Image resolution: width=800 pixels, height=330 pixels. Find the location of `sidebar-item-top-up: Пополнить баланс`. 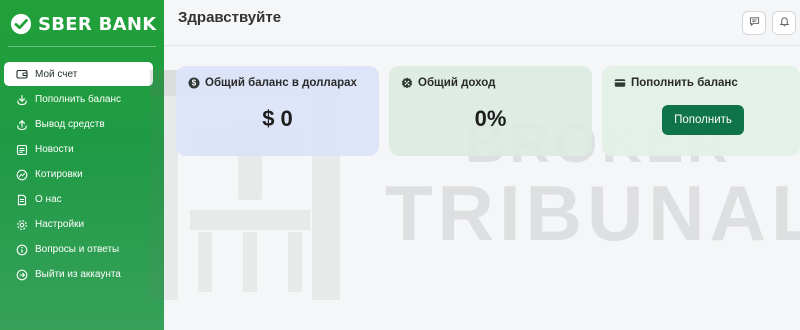

sidebar-item-top-up: Пополнить баланс is located at coordinates (78, 99).